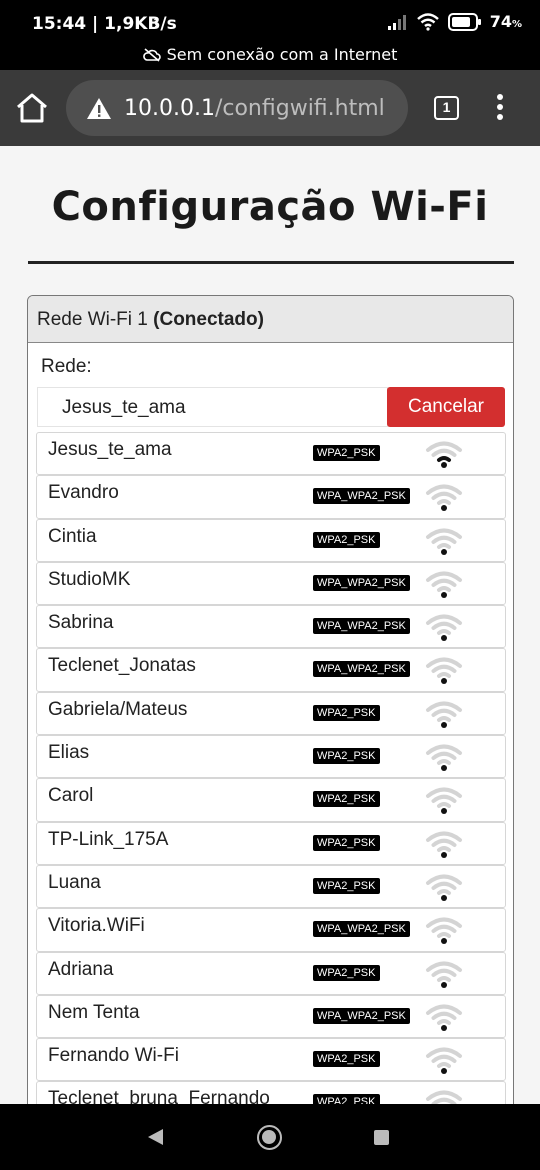  I want to click on home-icon, so click(32, 108).